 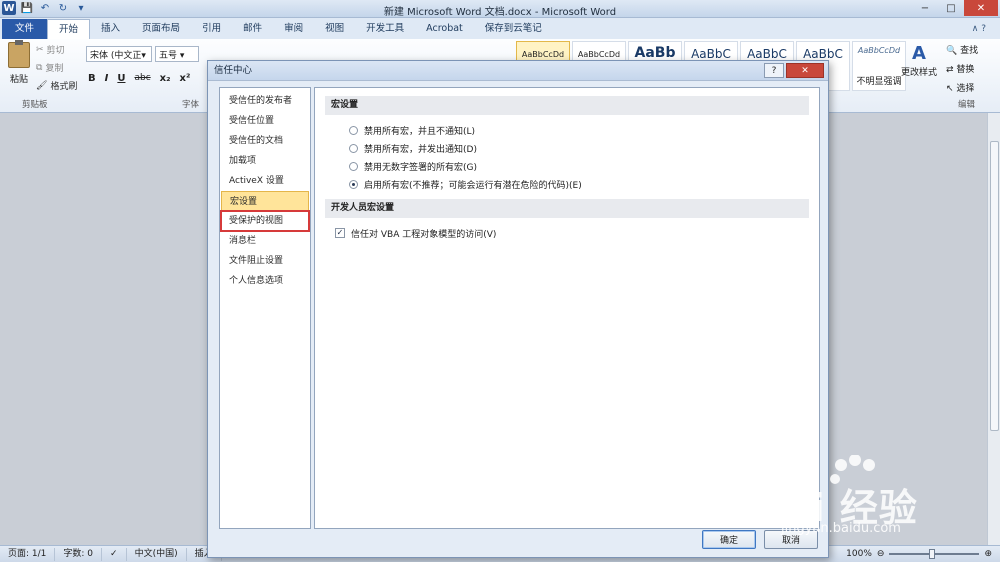 I want to click on dialog-title-buttons: ? ✕, so click(x=794, y=70).